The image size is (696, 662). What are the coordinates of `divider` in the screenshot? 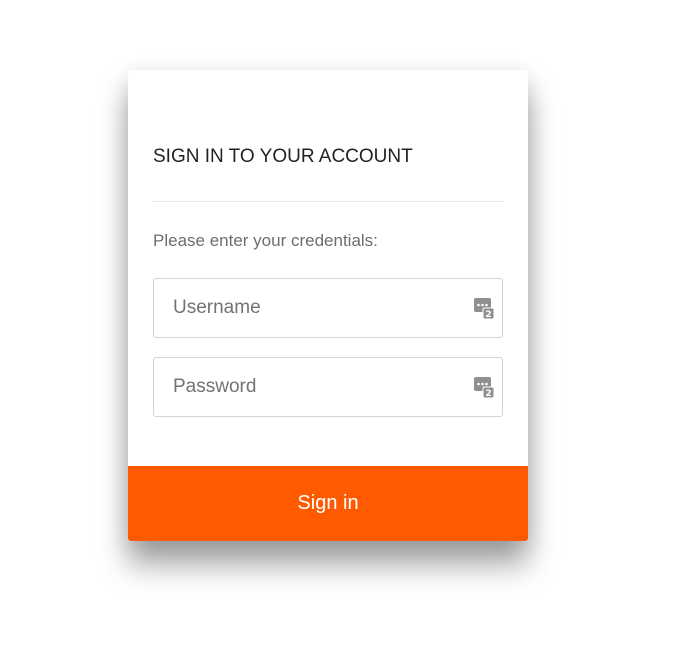 It's located at (328, 201).